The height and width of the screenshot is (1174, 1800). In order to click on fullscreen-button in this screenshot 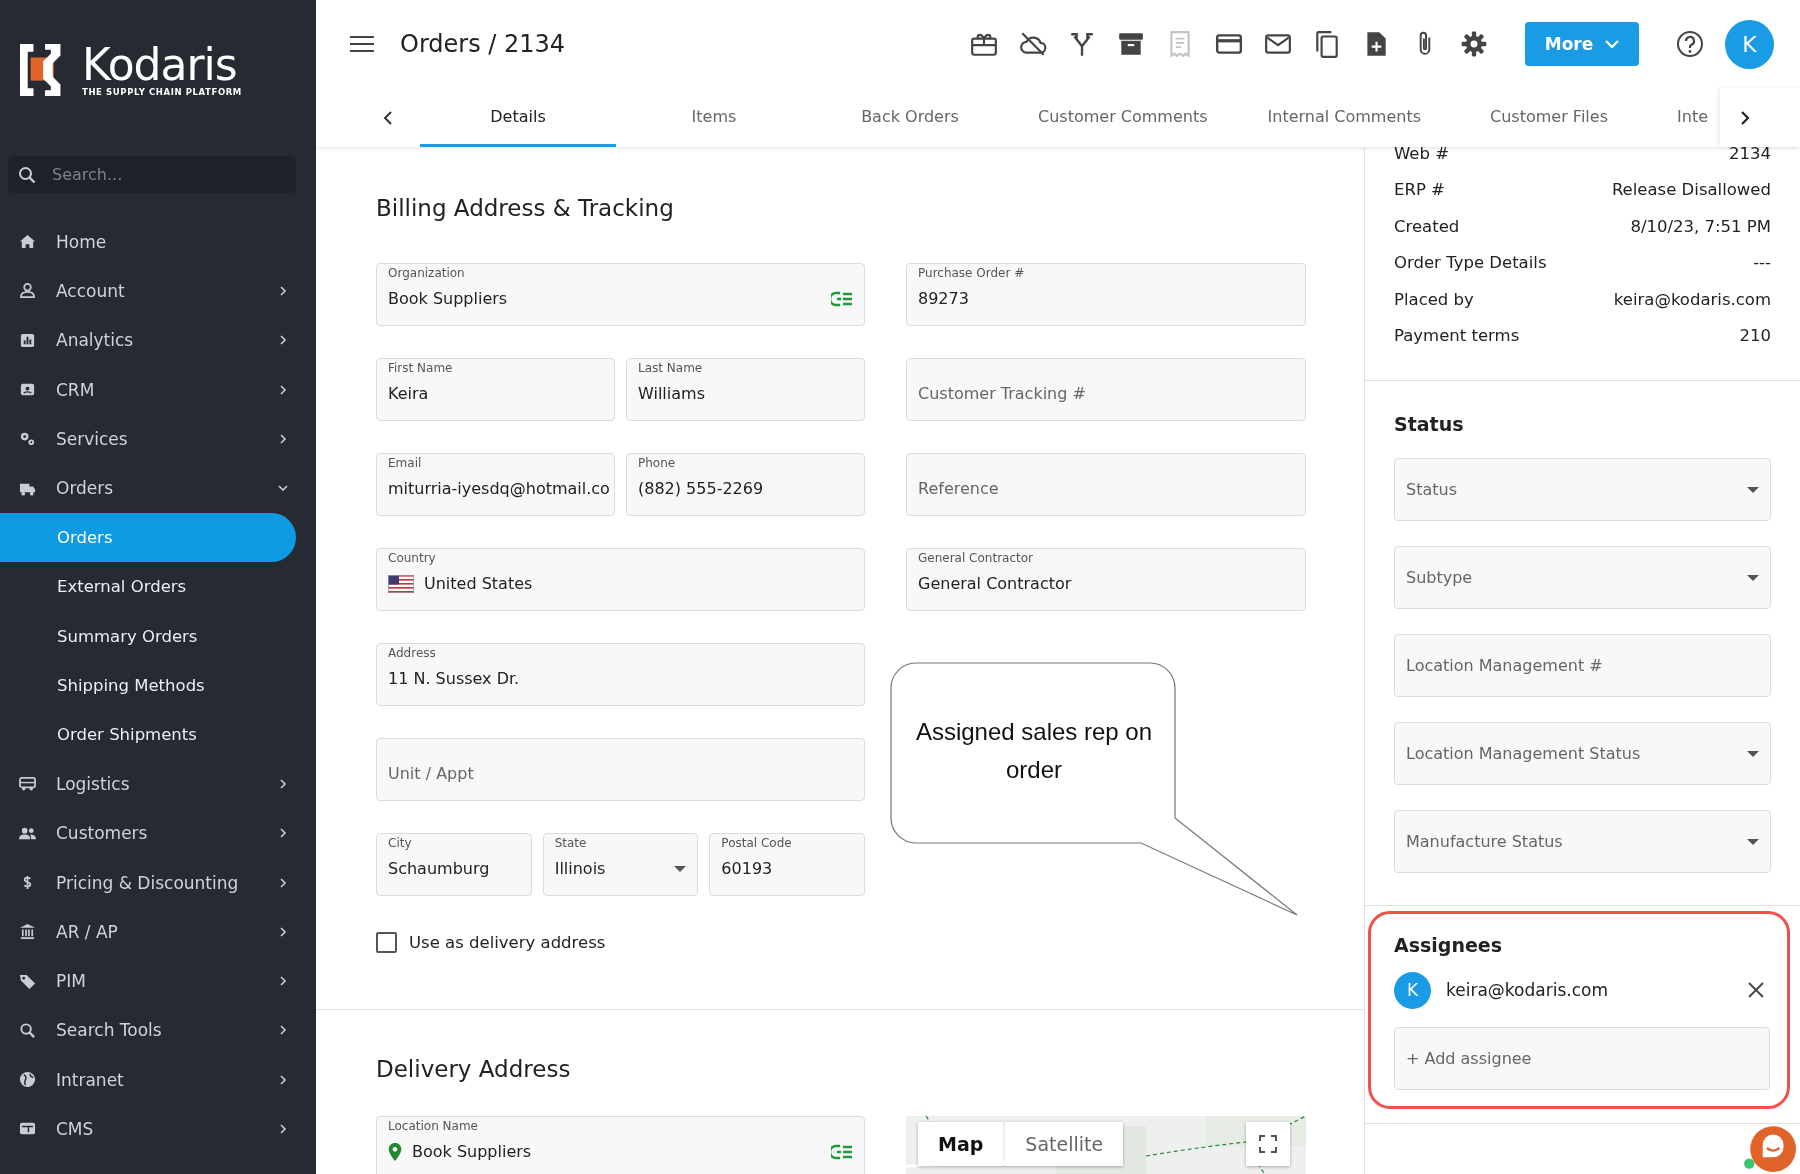, I will do `click(1268, 1144)`.